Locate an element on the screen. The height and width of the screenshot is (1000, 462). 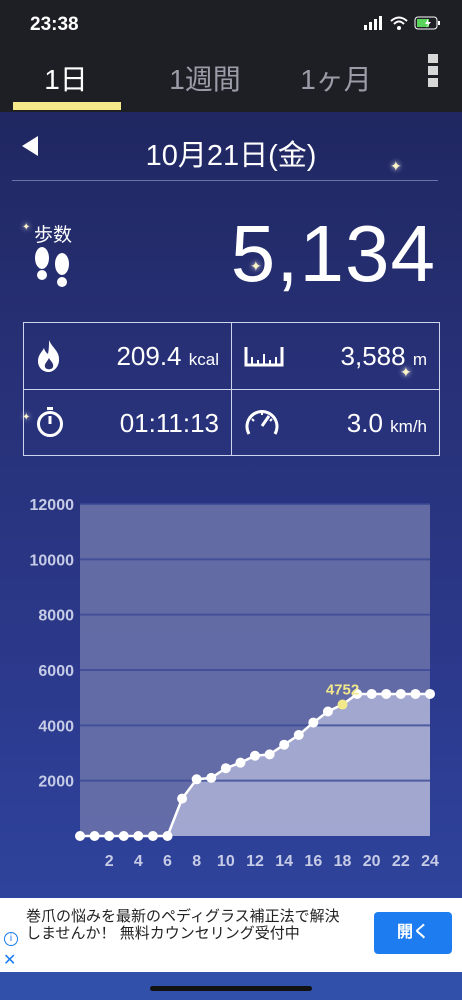
x-tick-label: 18 is located at coordinates (343, 861).